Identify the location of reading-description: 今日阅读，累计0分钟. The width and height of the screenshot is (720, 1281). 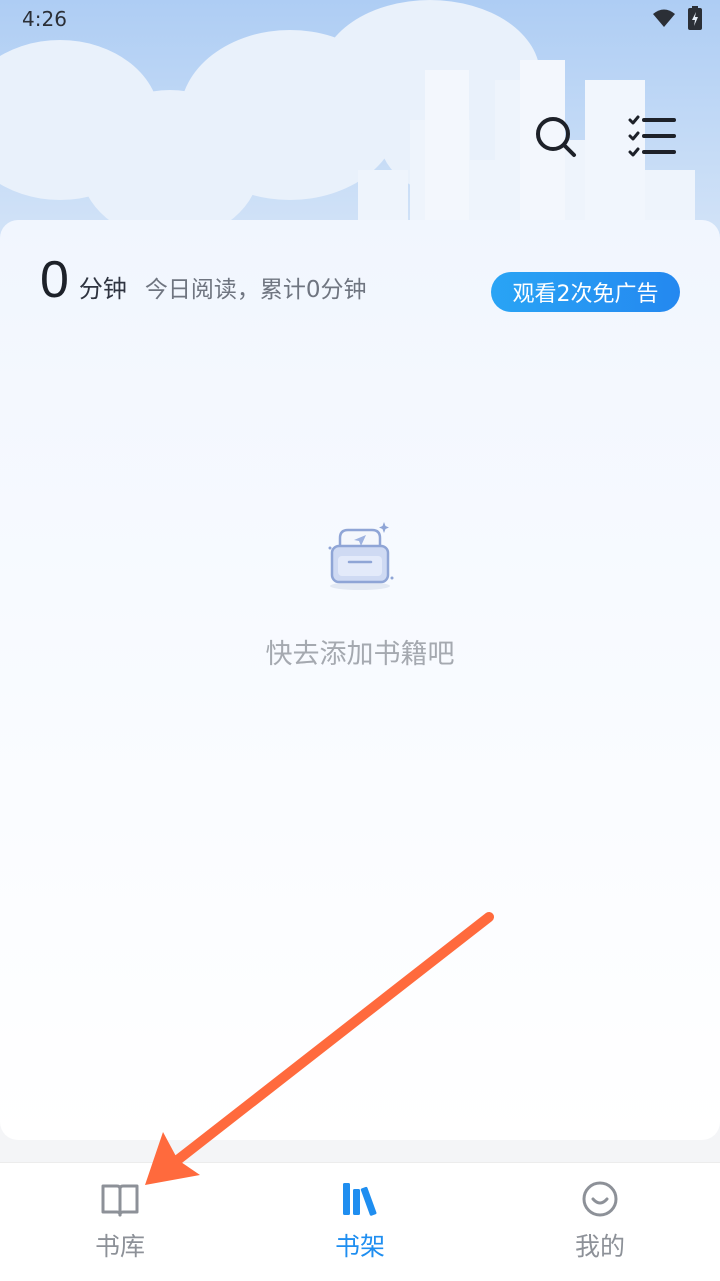
(255, 290).